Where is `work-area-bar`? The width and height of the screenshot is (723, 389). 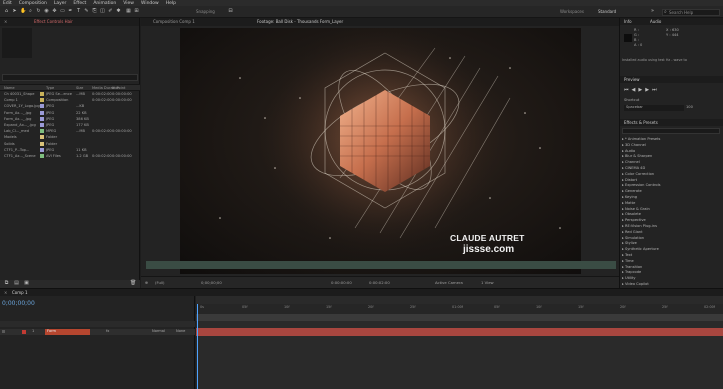
work-area-bar is located at coordinates (459, 317).